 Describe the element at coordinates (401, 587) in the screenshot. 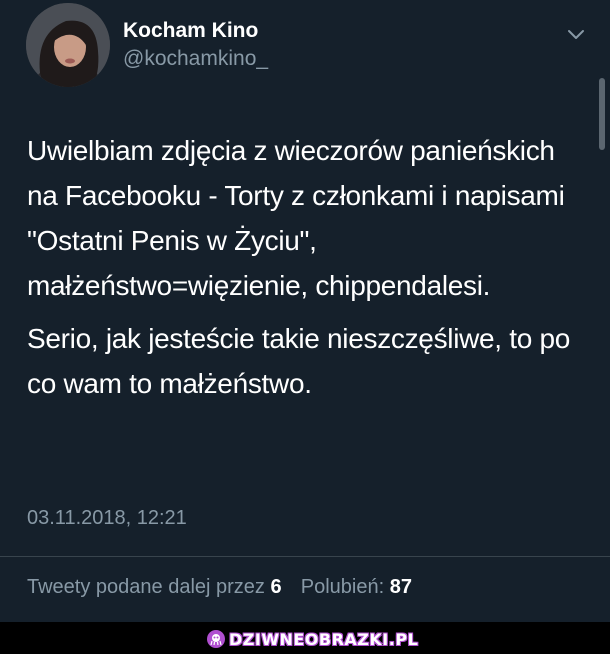

I see `likes-count: 87` at that location.